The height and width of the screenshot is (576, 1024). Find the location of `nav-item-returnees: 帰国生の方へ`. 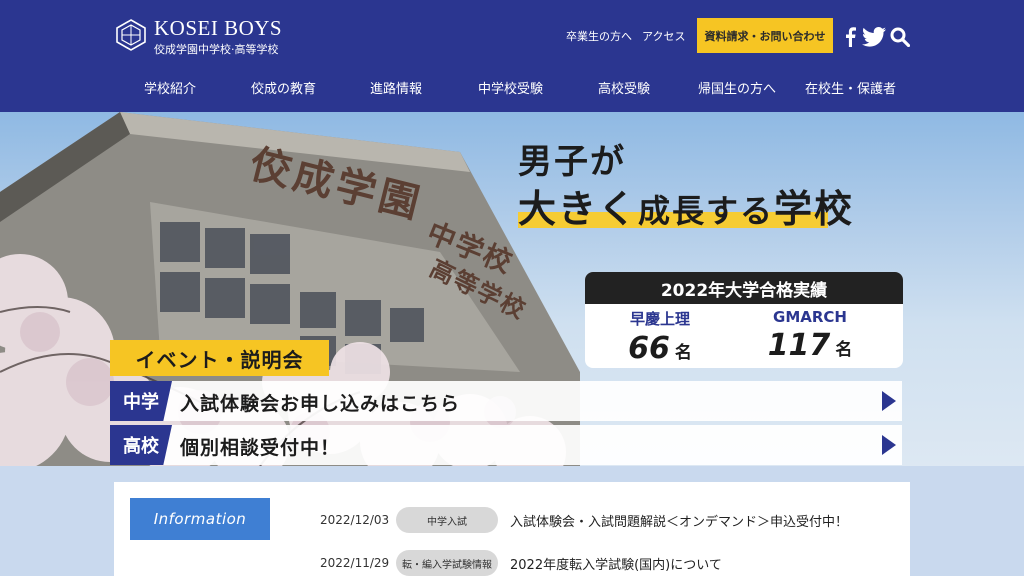

nav-item-returnees: 帰国生の方へ is located at coordinates (737, 87).